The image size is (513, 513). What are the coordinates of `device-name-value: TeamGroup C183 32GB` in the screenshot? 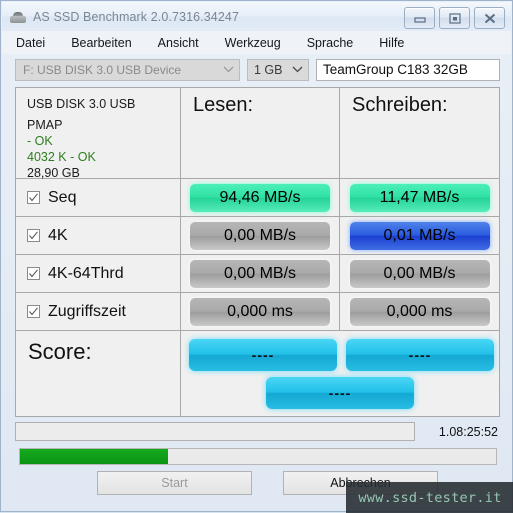 It's located at (395, 69).